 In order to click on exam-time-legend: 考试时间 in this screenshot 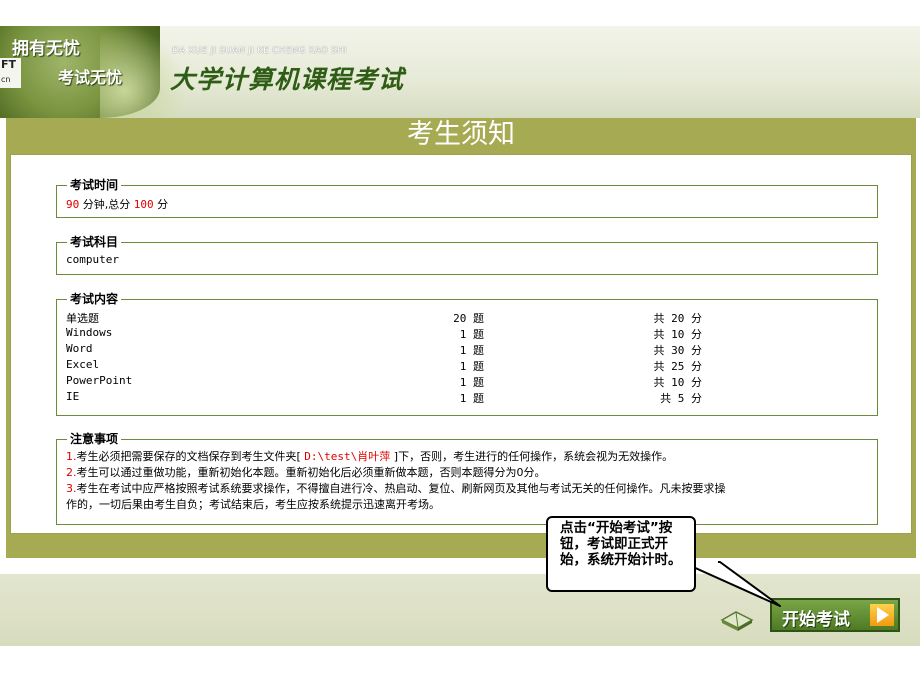, I will do `click(94, 185)`.